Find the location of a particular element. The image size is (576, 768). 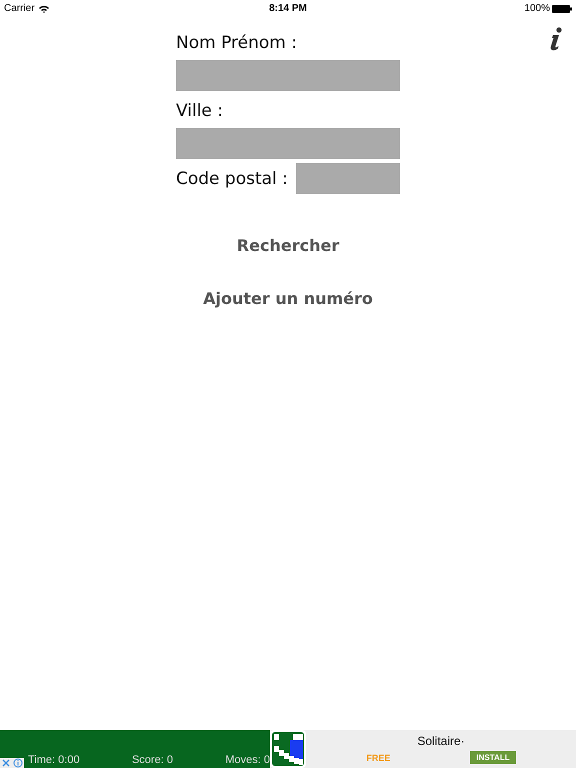

game-stat: Score: 0 is located at coordinates (152, 760).